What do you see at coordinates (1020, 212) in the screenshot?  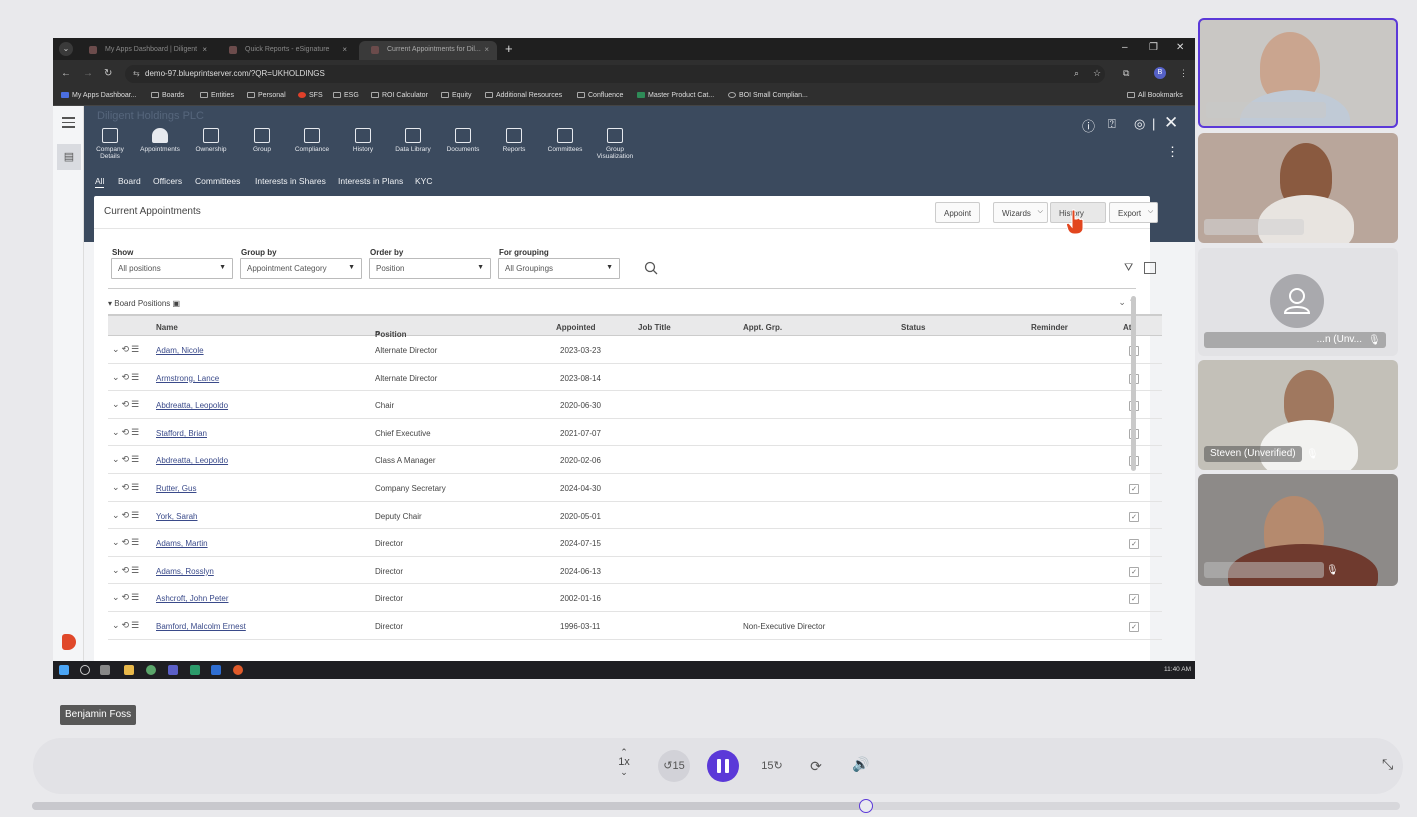 I see `wizards-button: Wizards ⌵` at bounding box center [1020, 212].